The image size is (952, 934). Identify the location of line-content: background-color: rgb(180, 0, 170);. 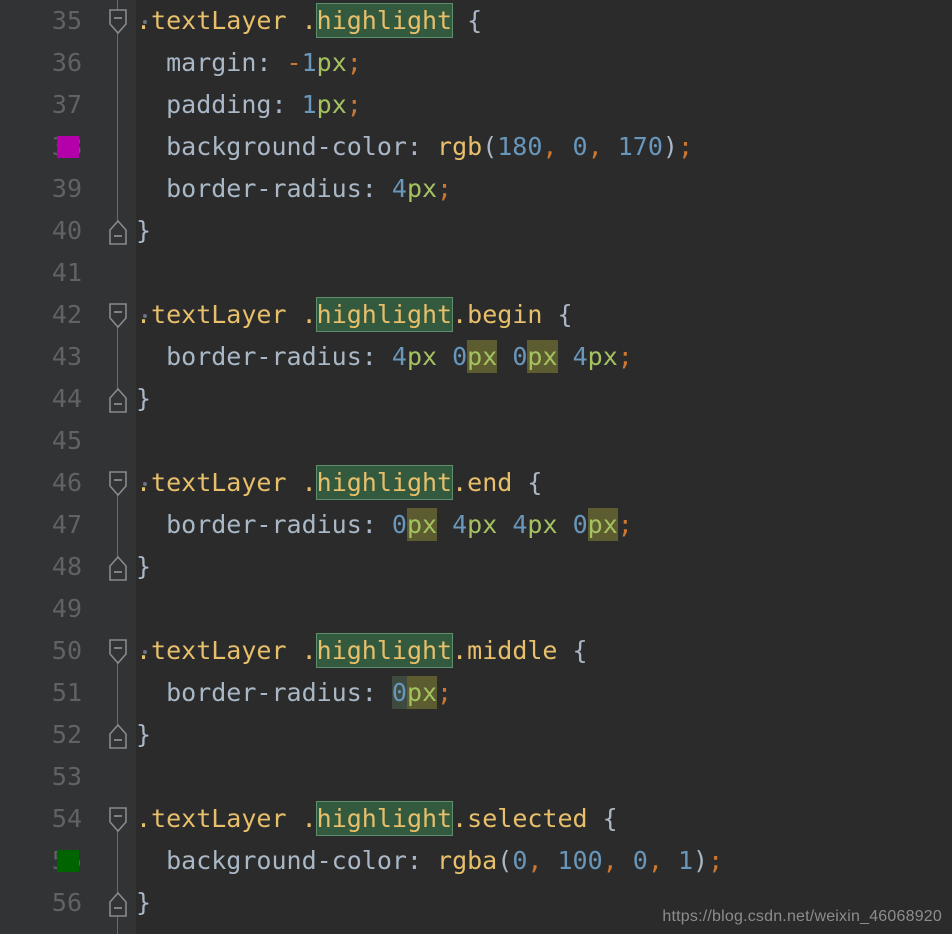
(414, 147).